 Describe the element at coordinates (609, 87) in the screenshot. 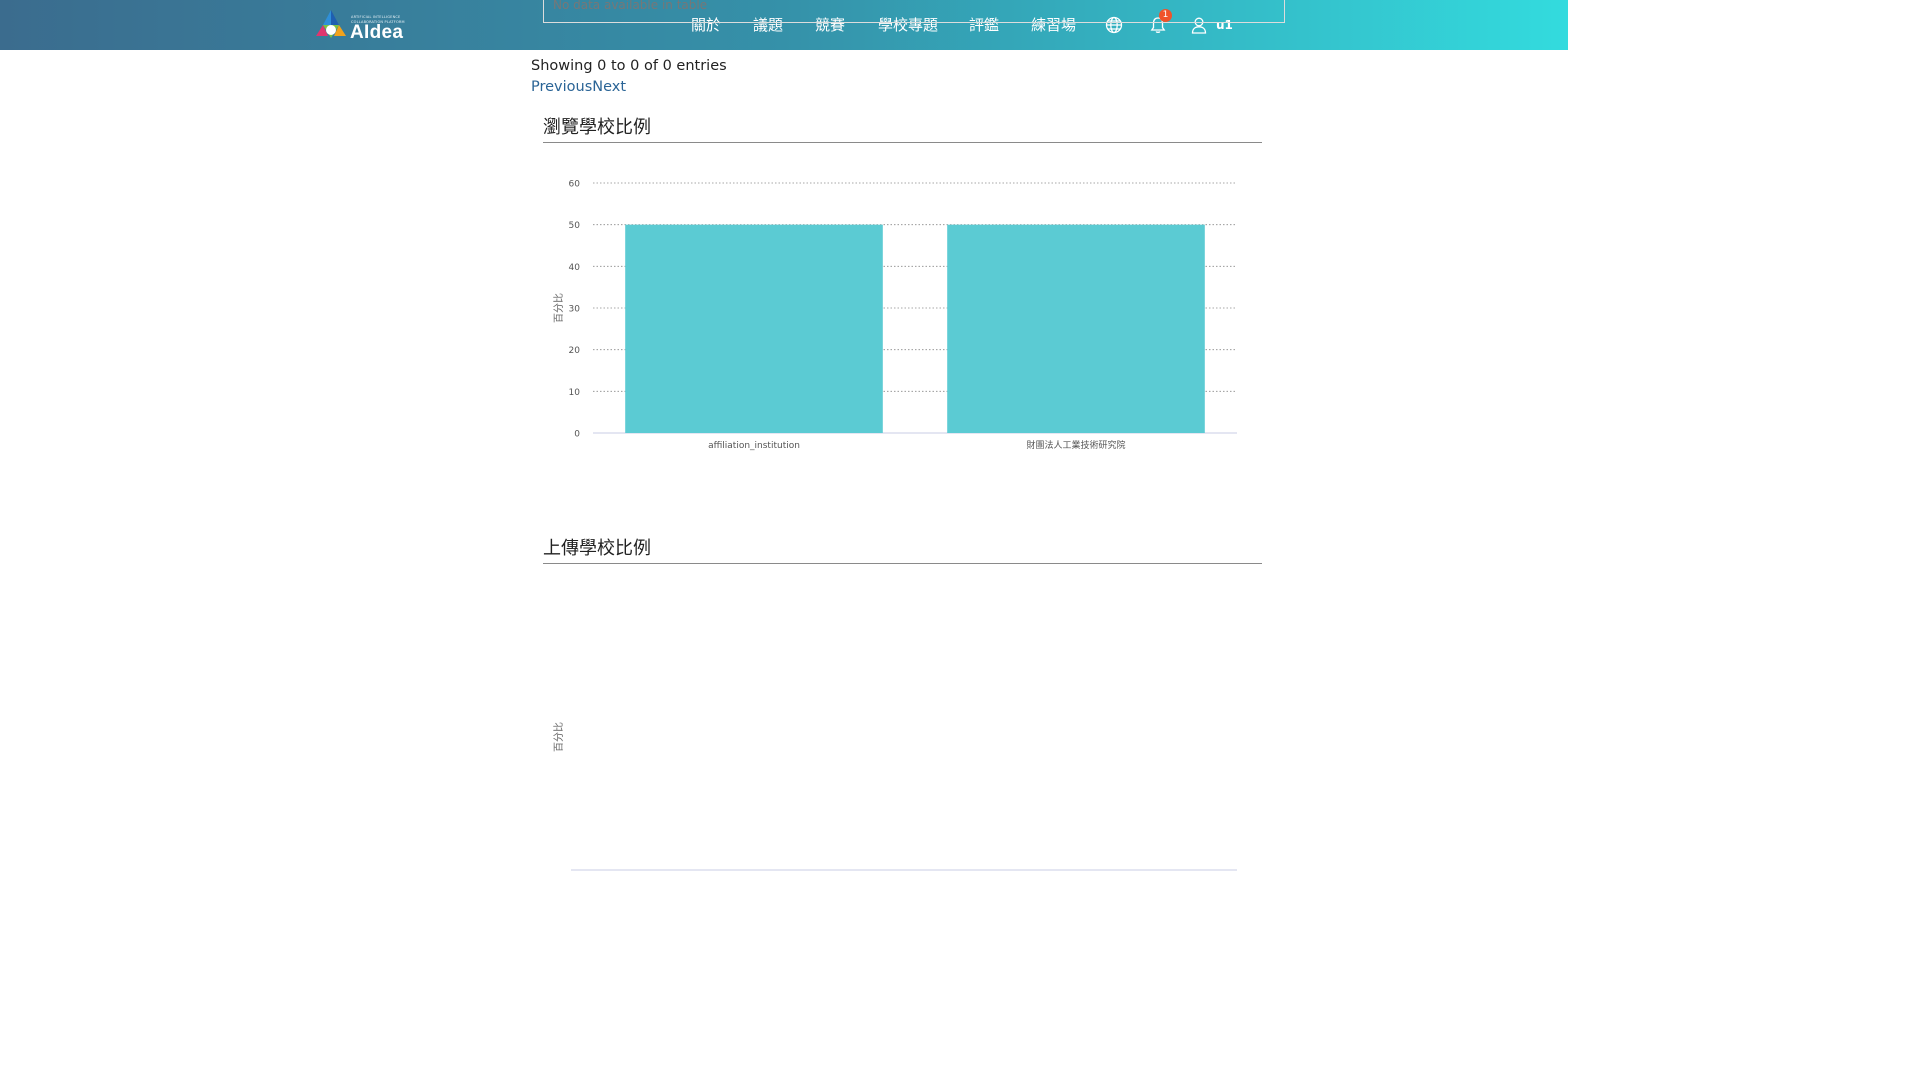

I see `next-page-link: Next` at that location.